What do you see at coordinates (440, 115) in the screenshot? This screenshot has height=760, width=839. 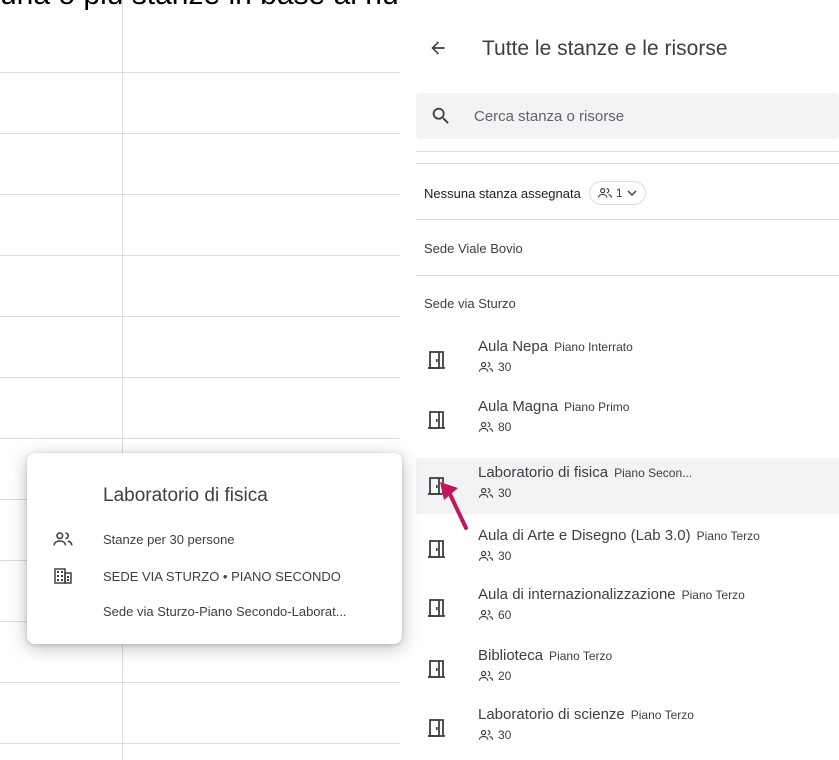 I see `search-icon` at bounding box center [440, 115].